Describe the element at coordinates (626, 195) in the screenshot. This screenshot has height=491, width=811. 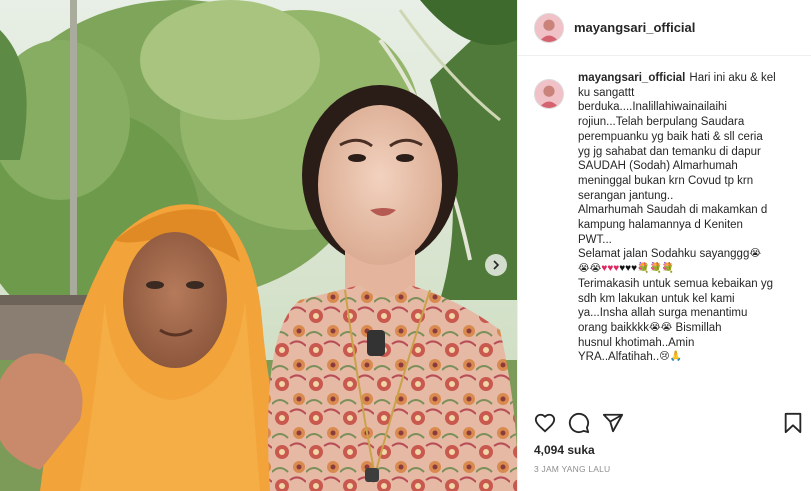
I see `caption-line: serangan jantung..` at that location.